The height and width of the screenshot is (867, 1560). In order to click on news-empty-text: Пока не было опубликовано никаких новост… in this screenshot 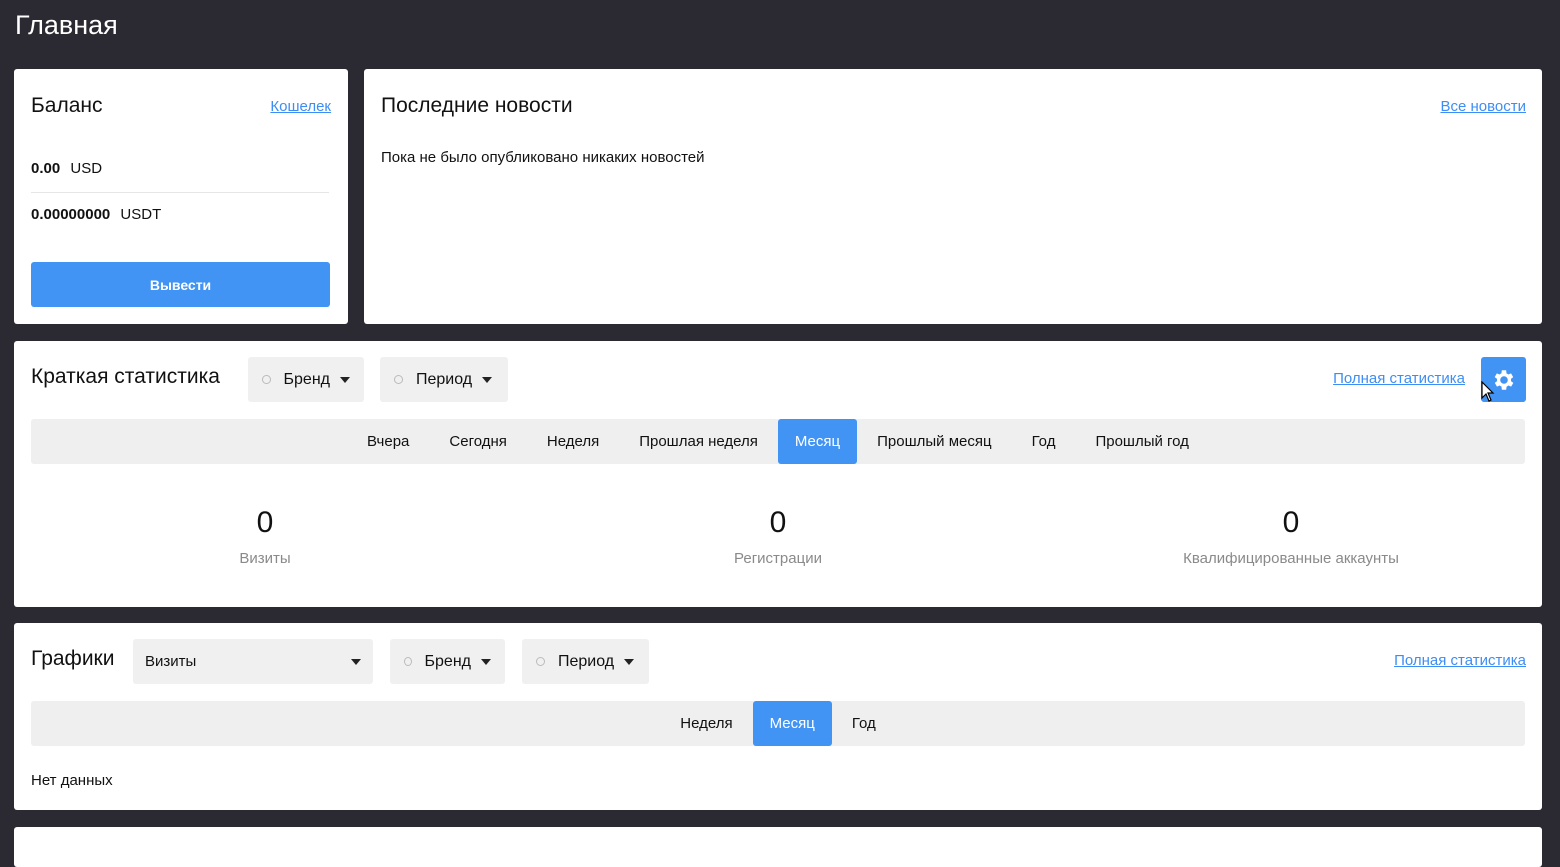, I will do `click(543, 157)`.